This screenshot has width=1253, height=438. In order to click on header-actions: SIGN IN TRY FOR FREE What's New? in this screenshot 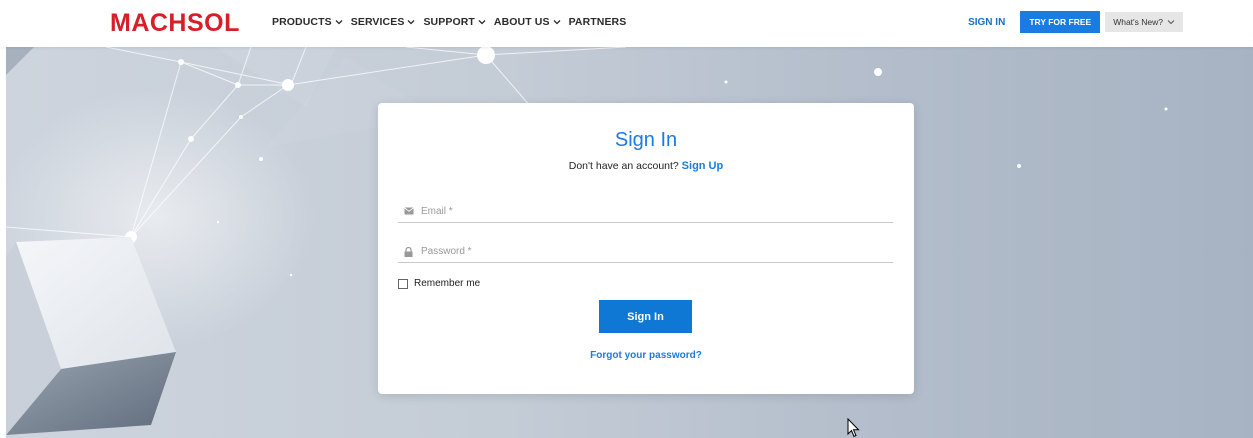, I will do `click(1075, 22)`.